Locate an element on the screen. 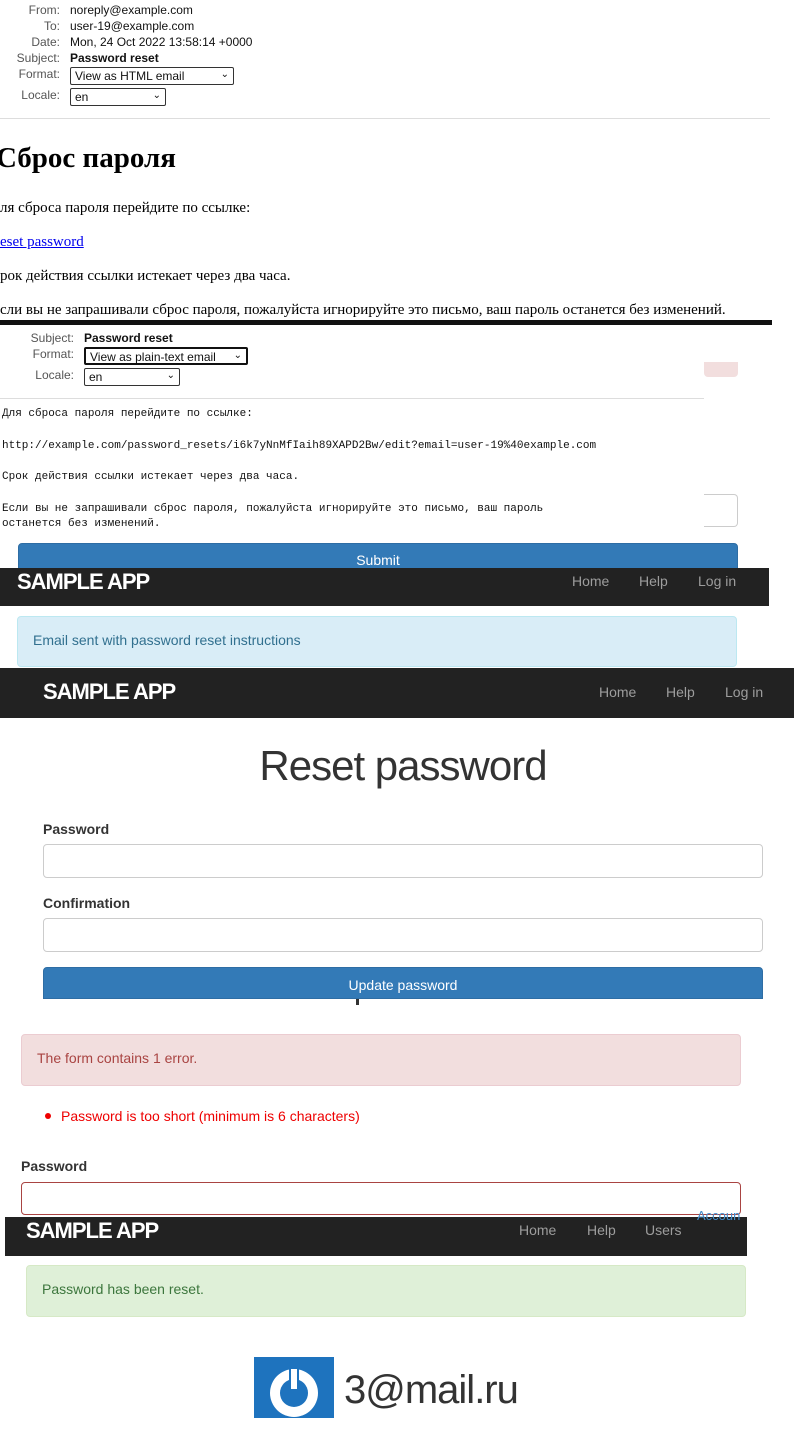 The height and width of the screenshot is (1431, 798). format-select: View as HTML email ⌄ is located at coordinates (152, 76).